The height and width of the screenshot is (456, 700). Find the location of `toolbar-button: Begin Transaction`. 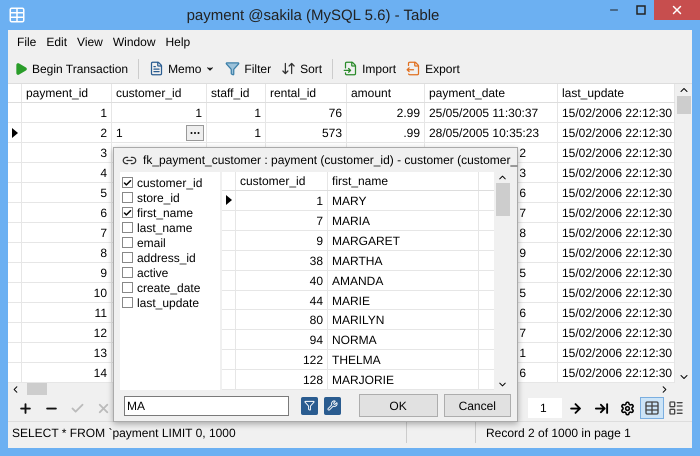

toolbar-button: Begin Transaction is located at coordinates (71, 69).